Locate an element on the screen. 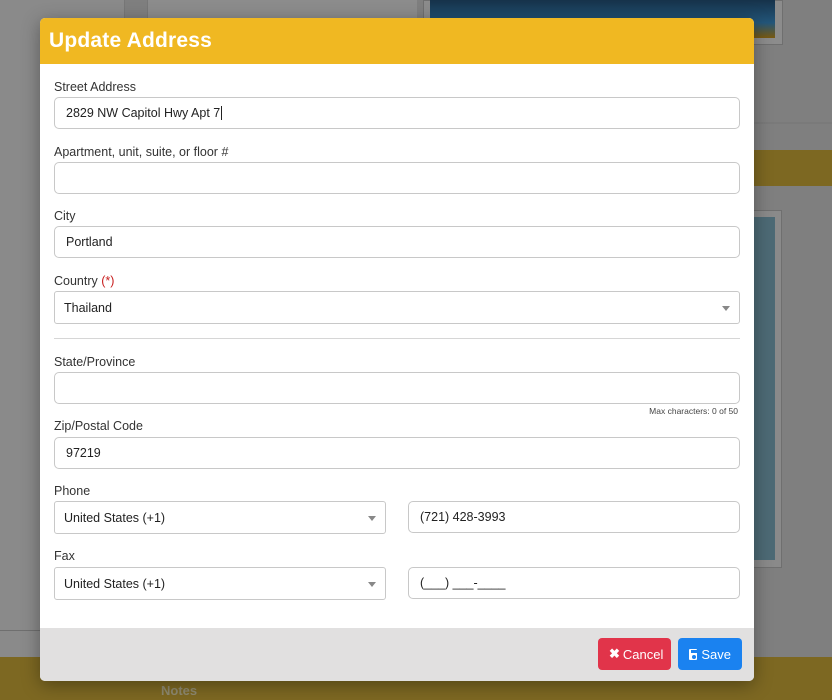  state-province-input is located at coordinates (397, 388).